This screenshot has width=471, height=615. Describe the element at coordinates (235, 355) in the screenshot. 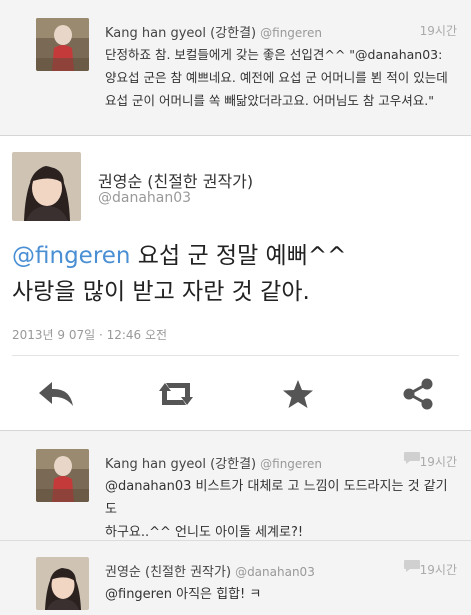

I see `divider` at that location.